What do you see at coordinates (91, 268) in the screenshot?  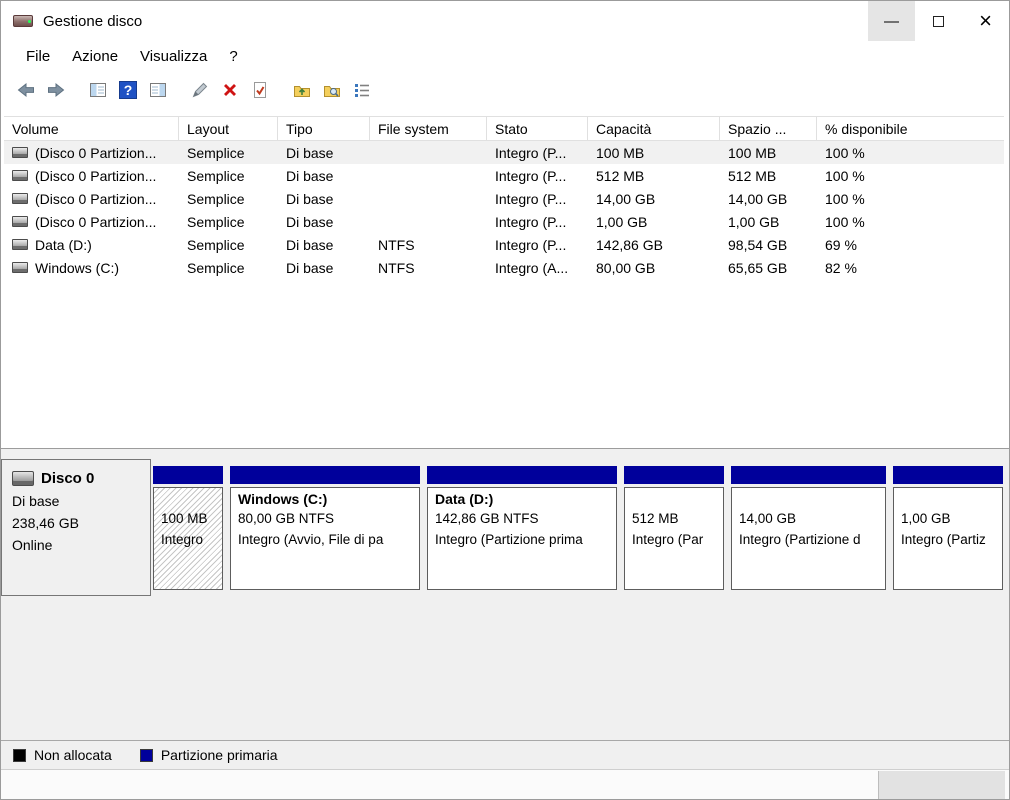 I see `cell-volume: Windows (C:)` at bounding box center [91, 268].